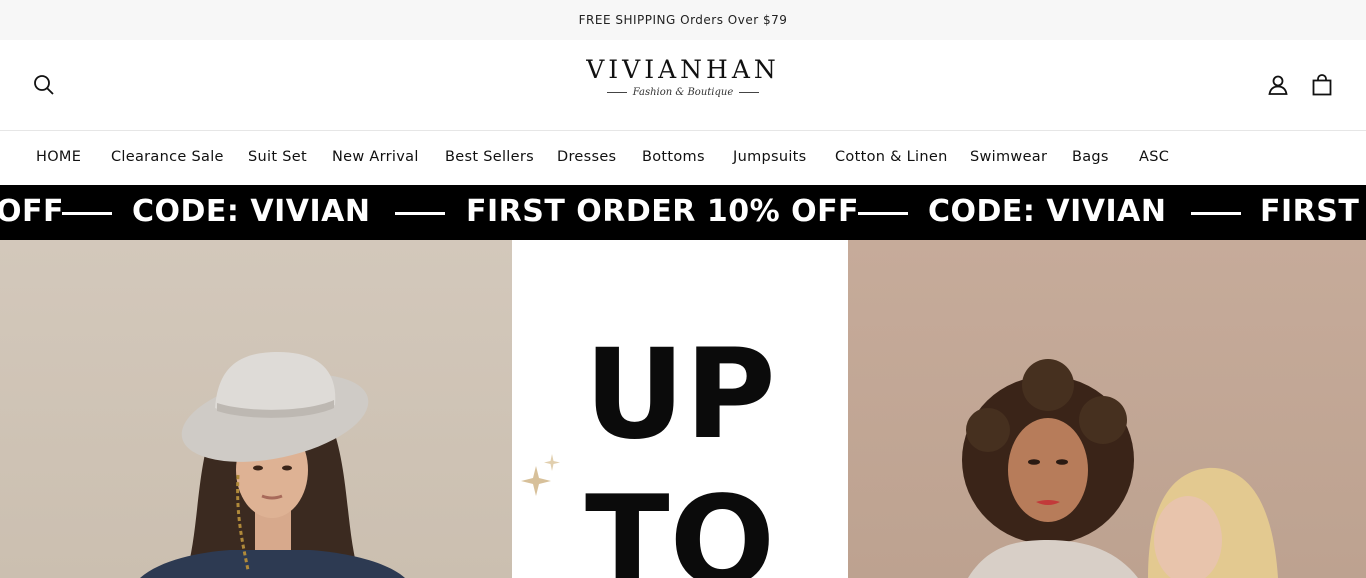 Image resolution: width=1366 pixels, height=578 pixels. Describe the element at coordinates (58, 157) in the screenshot. I see `nav-item-home: HOME` at that location.